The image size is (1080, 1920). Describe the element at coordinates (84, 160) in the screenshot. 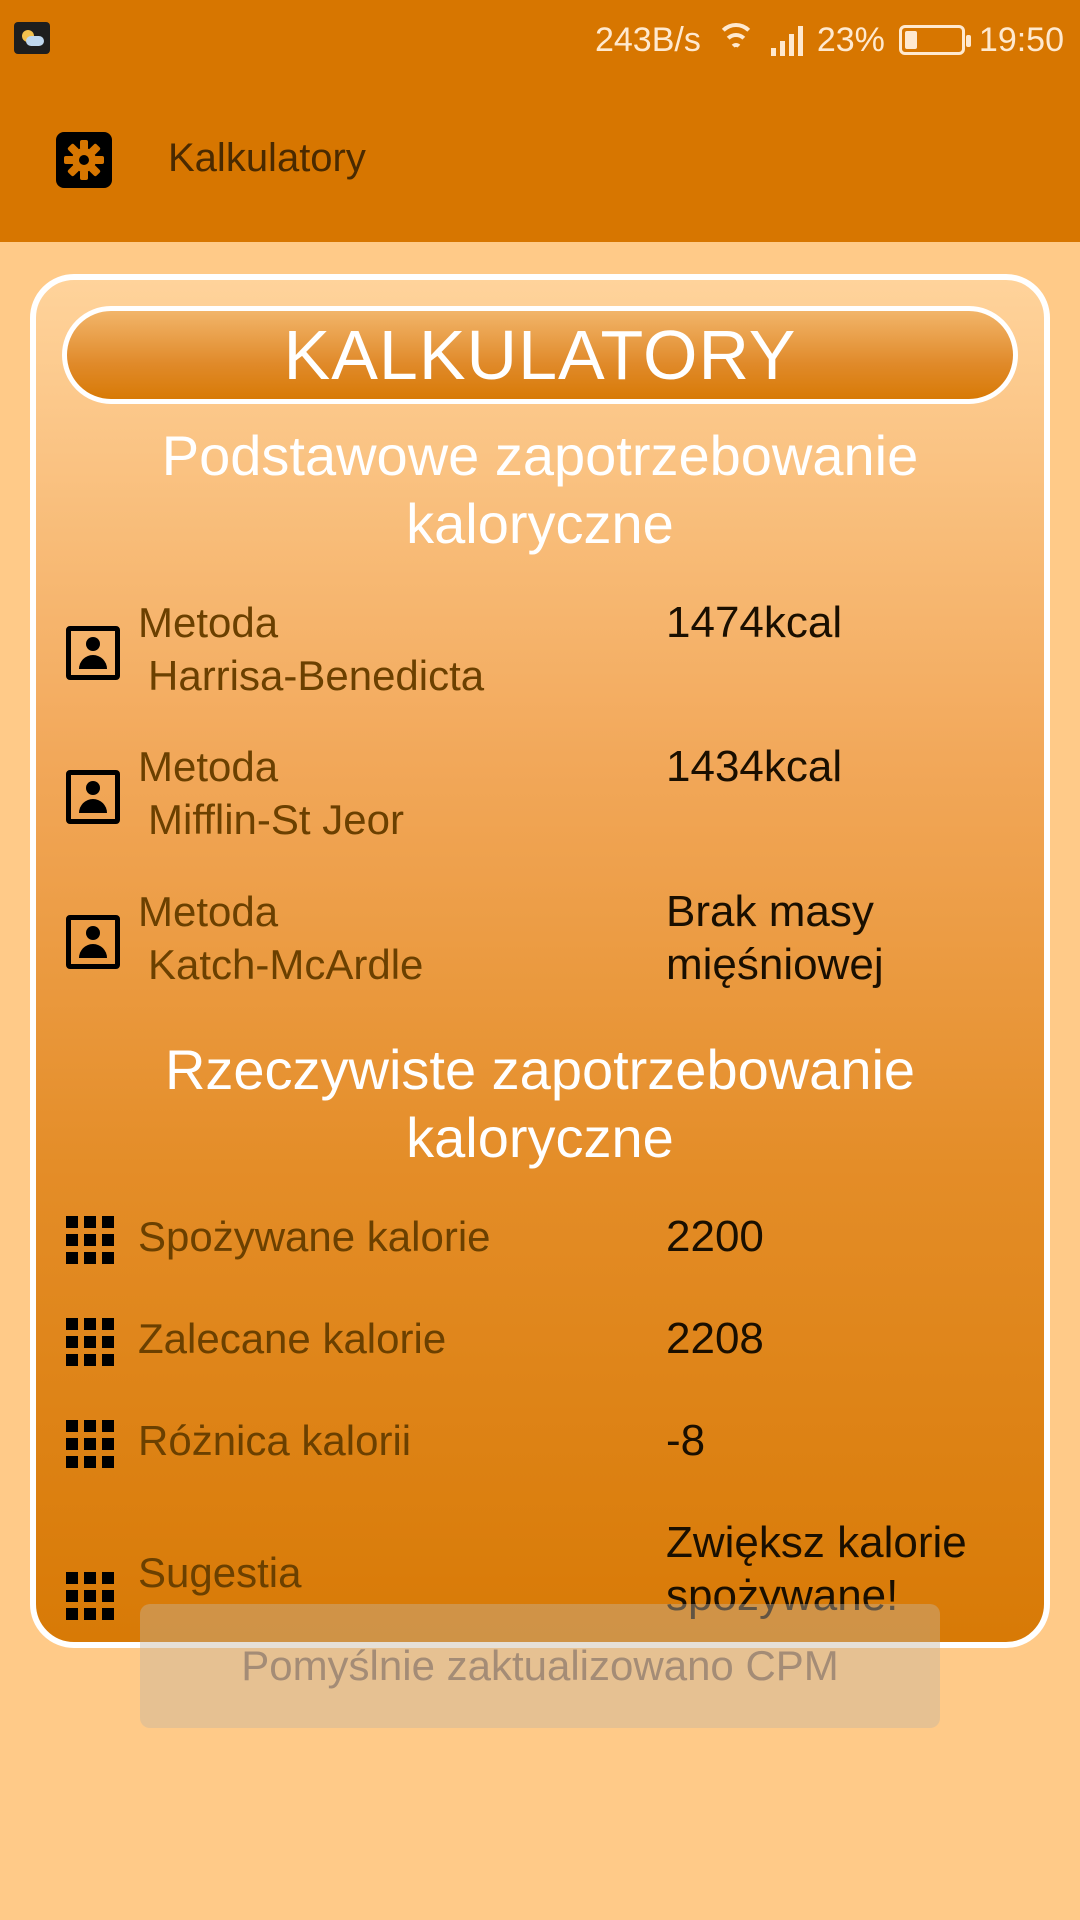

I see `gear-icon` at that location.